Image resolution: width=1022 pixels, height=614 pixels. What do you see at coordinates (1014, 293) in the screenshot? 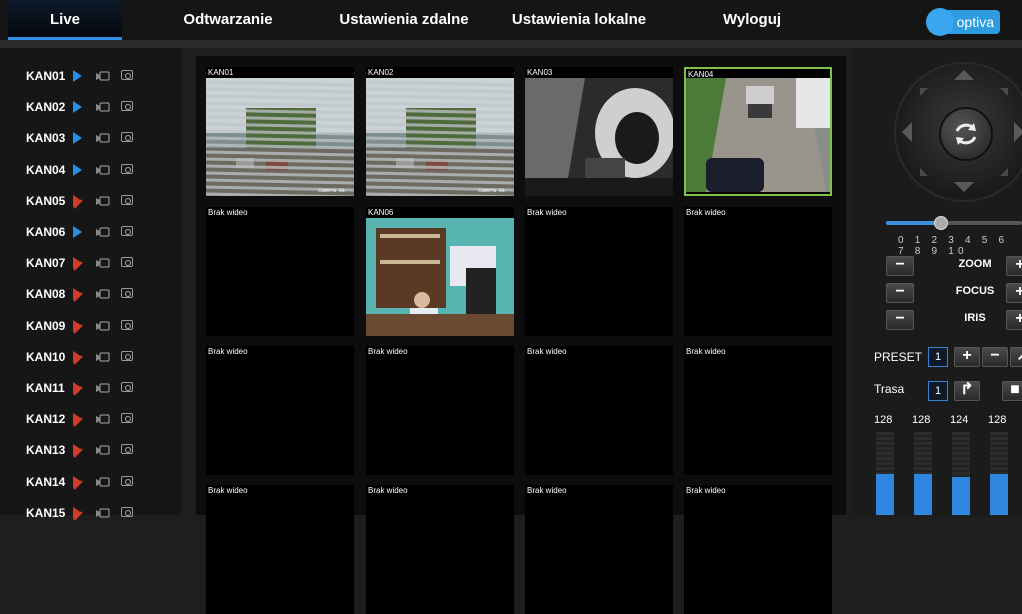
I see `focus-plus-button: +` at bounding box center [1014, 293].